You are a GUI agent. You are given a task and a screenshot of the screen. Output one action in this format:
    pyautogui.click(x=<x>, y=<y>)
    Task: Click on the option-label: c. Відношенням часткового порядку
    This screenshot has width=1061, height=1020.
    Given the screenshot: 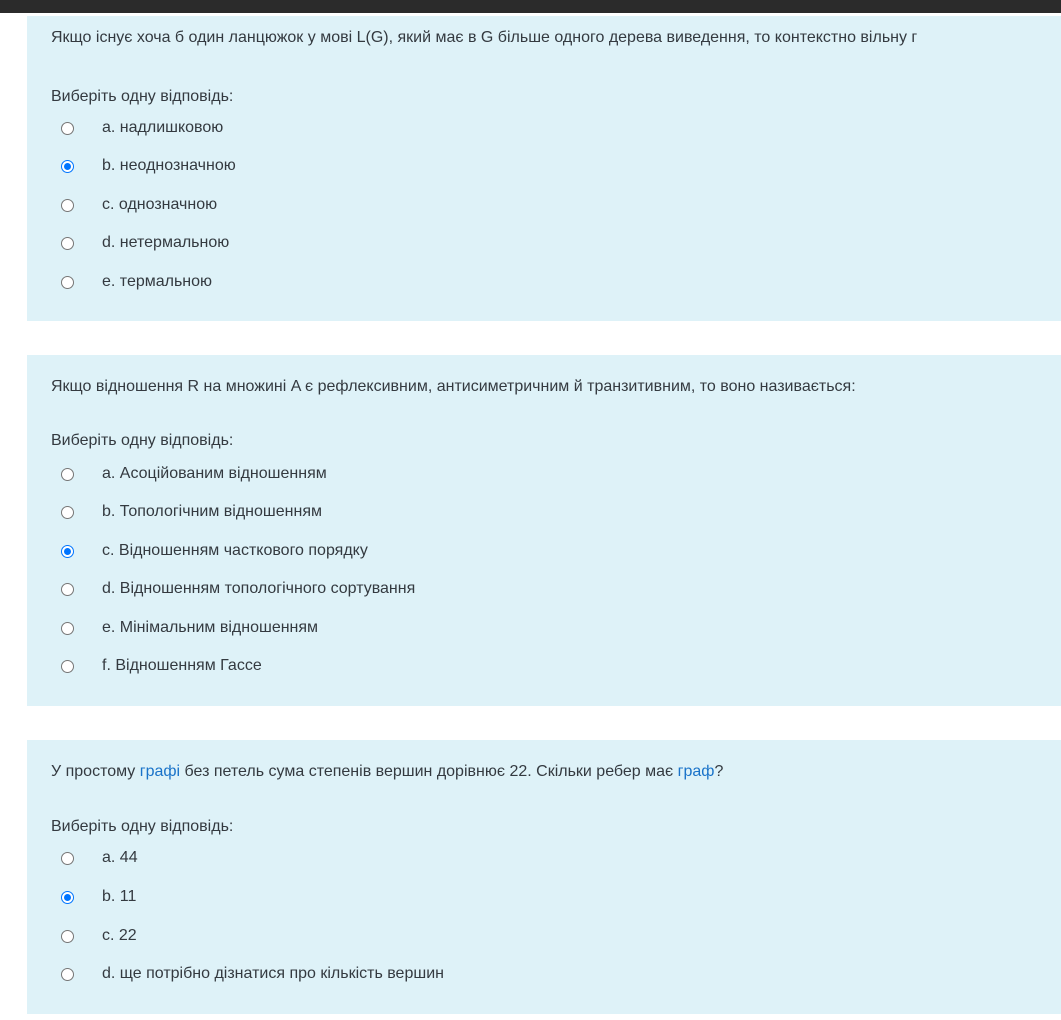 What is the action you would take?
    pyautogui.click(x=235, y=550)
    